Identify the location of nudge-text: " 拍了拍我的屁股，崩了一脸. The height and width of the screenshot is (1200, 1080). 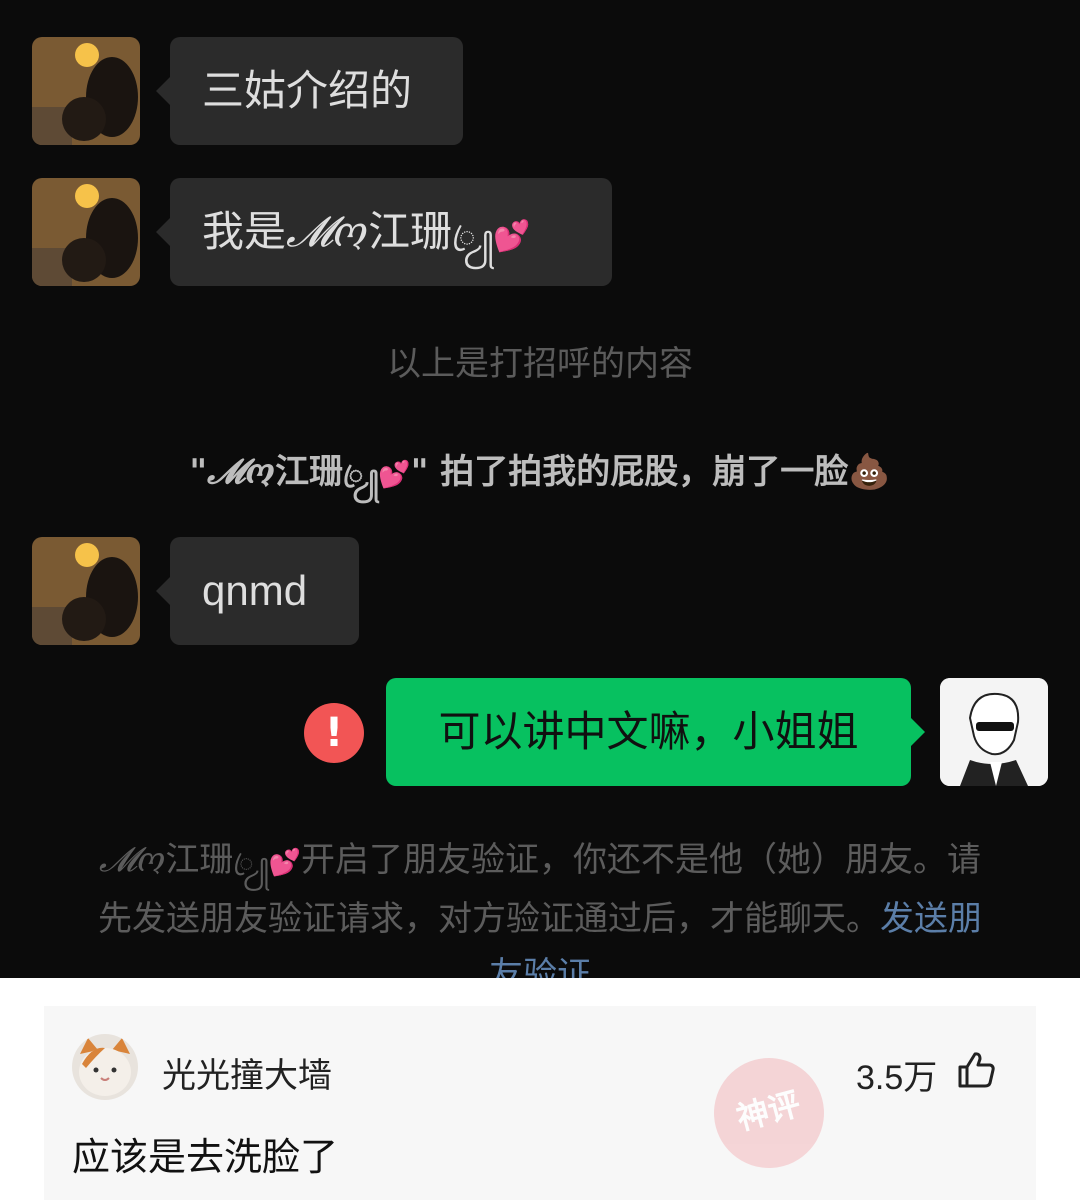
(629, 472).